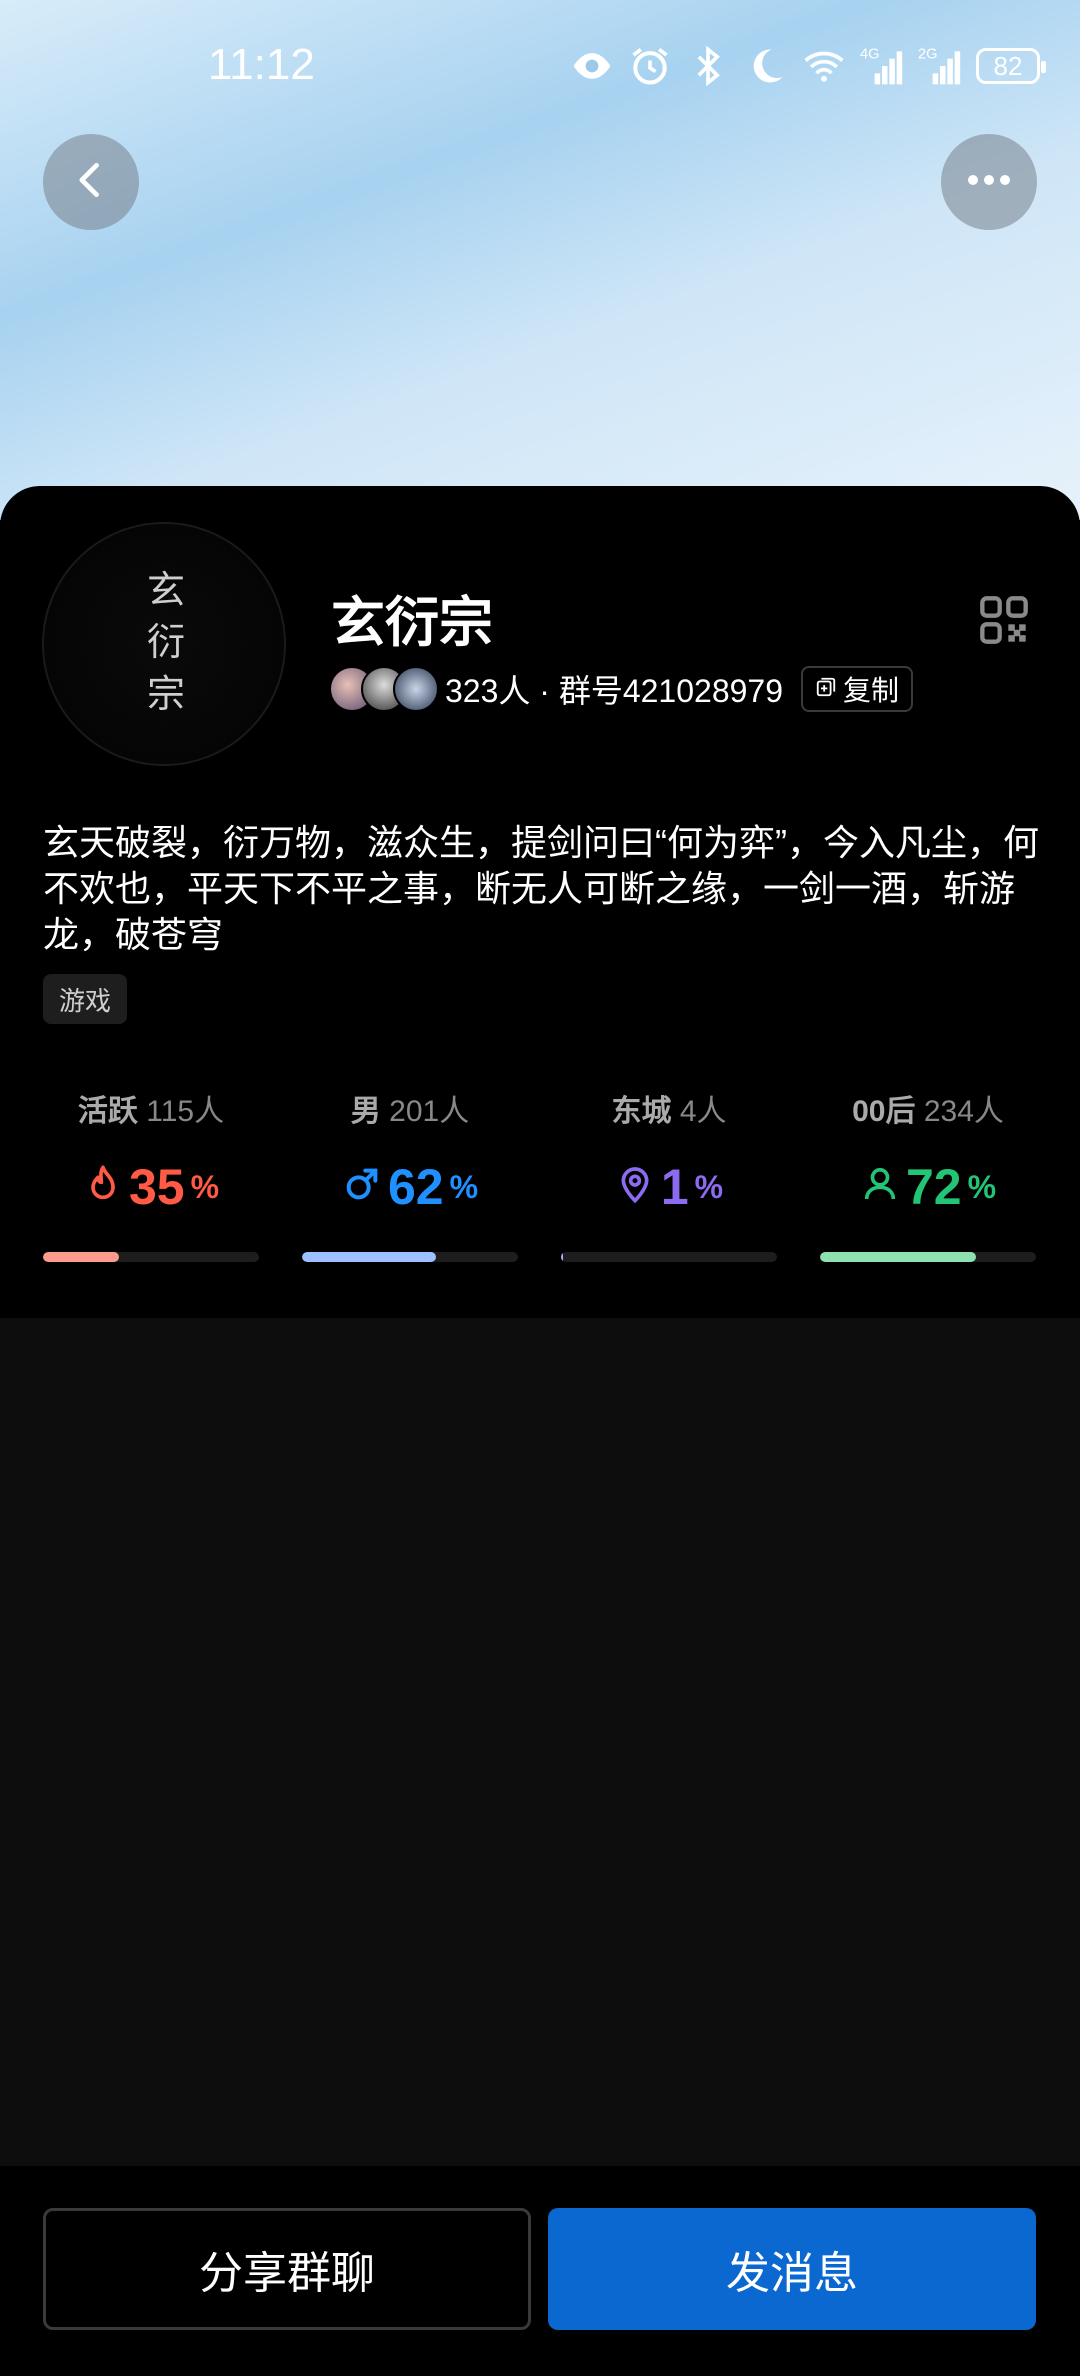 The height and width of the screenshot is (2376, 1080). I want to click on group-avatar: 玄 衍 宗, so click(164, 644).